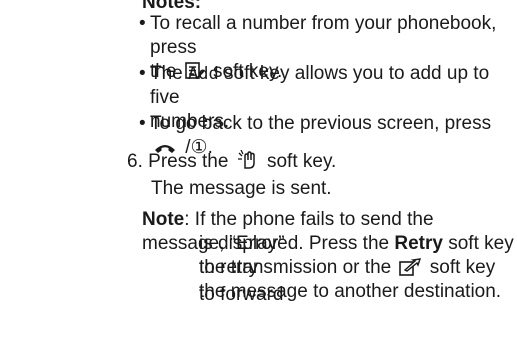  Describe the element at coordinates (163, 219) in the screenshot. I see `note-label: Note` at that location.